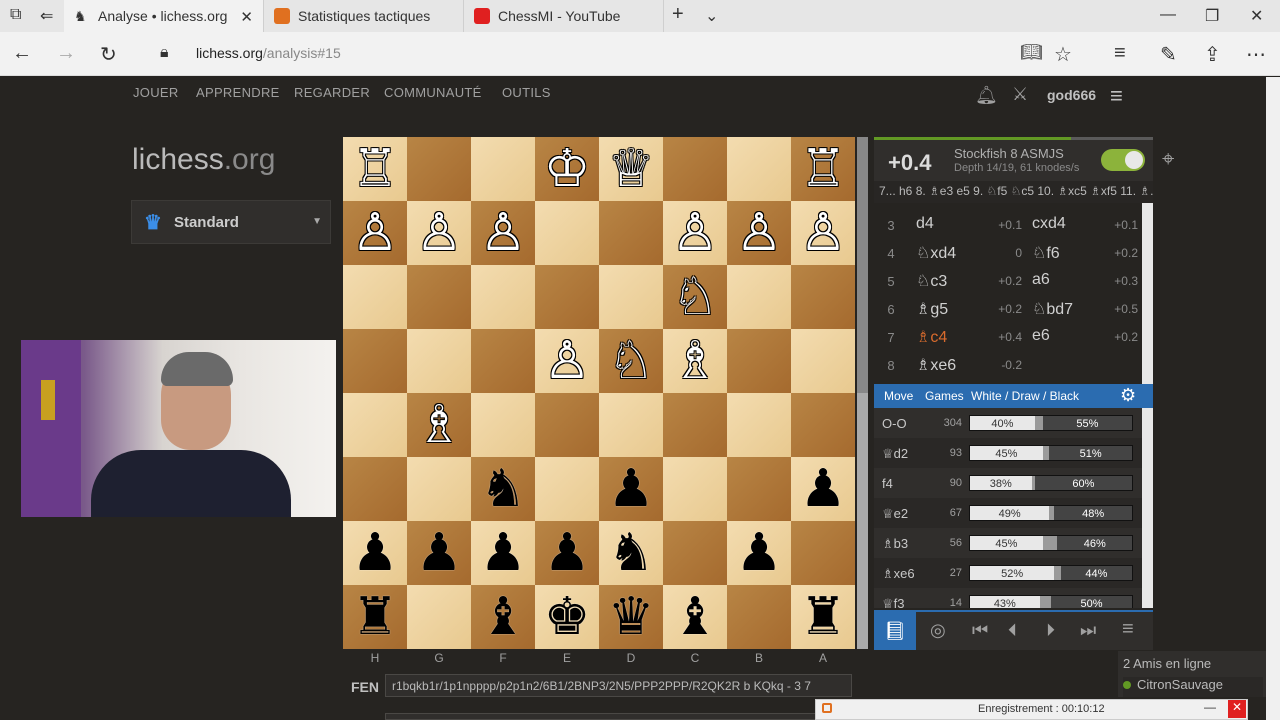 Image resolution: width=1280 pixels, height=720 pixels. I want to click on next-move-icon: ⏵, so click(1050, 630).